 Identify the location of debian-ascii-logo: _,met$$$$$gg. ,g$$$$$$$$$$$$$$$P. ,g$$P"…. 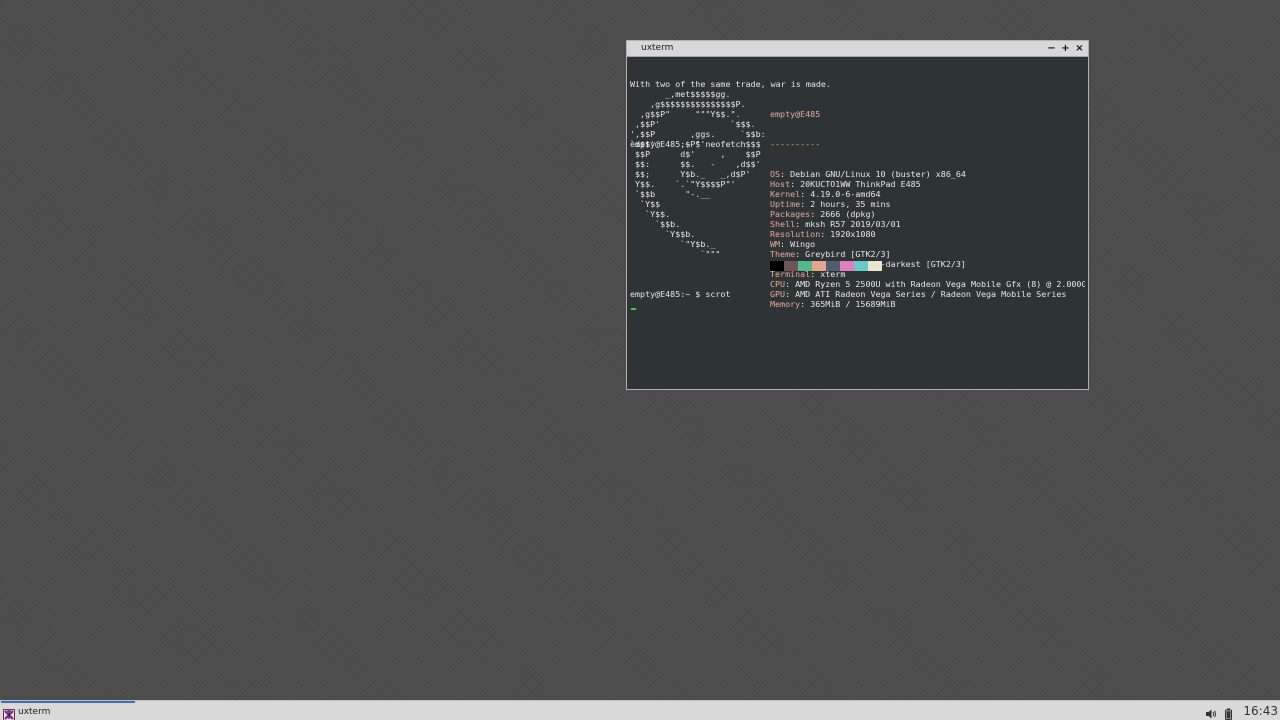
(698, 174).